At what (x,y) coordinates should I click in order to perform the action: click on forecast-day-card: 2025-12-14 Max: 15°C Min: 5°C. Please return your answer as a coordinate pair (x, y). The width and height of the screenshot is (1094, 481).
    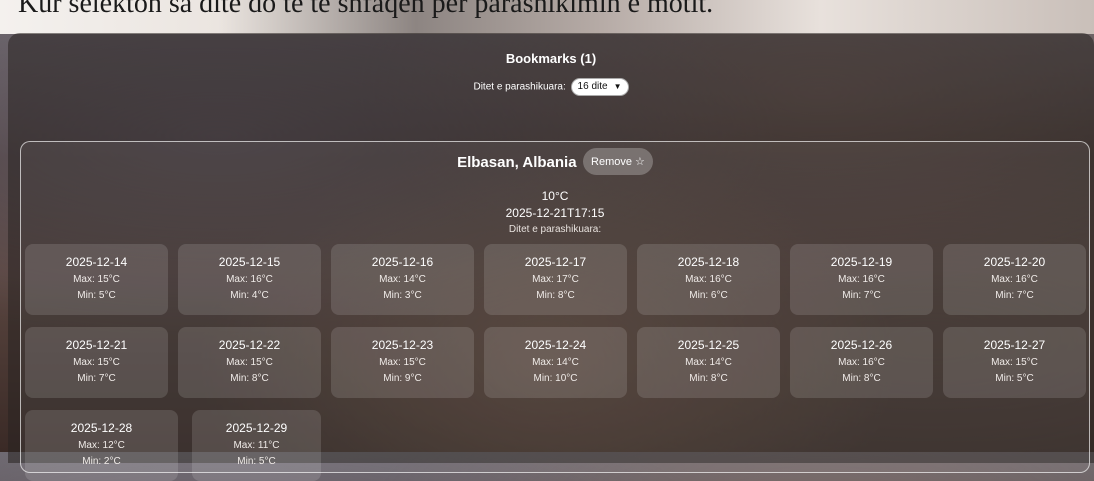
    Looking at the image, I should click on (96, 279).